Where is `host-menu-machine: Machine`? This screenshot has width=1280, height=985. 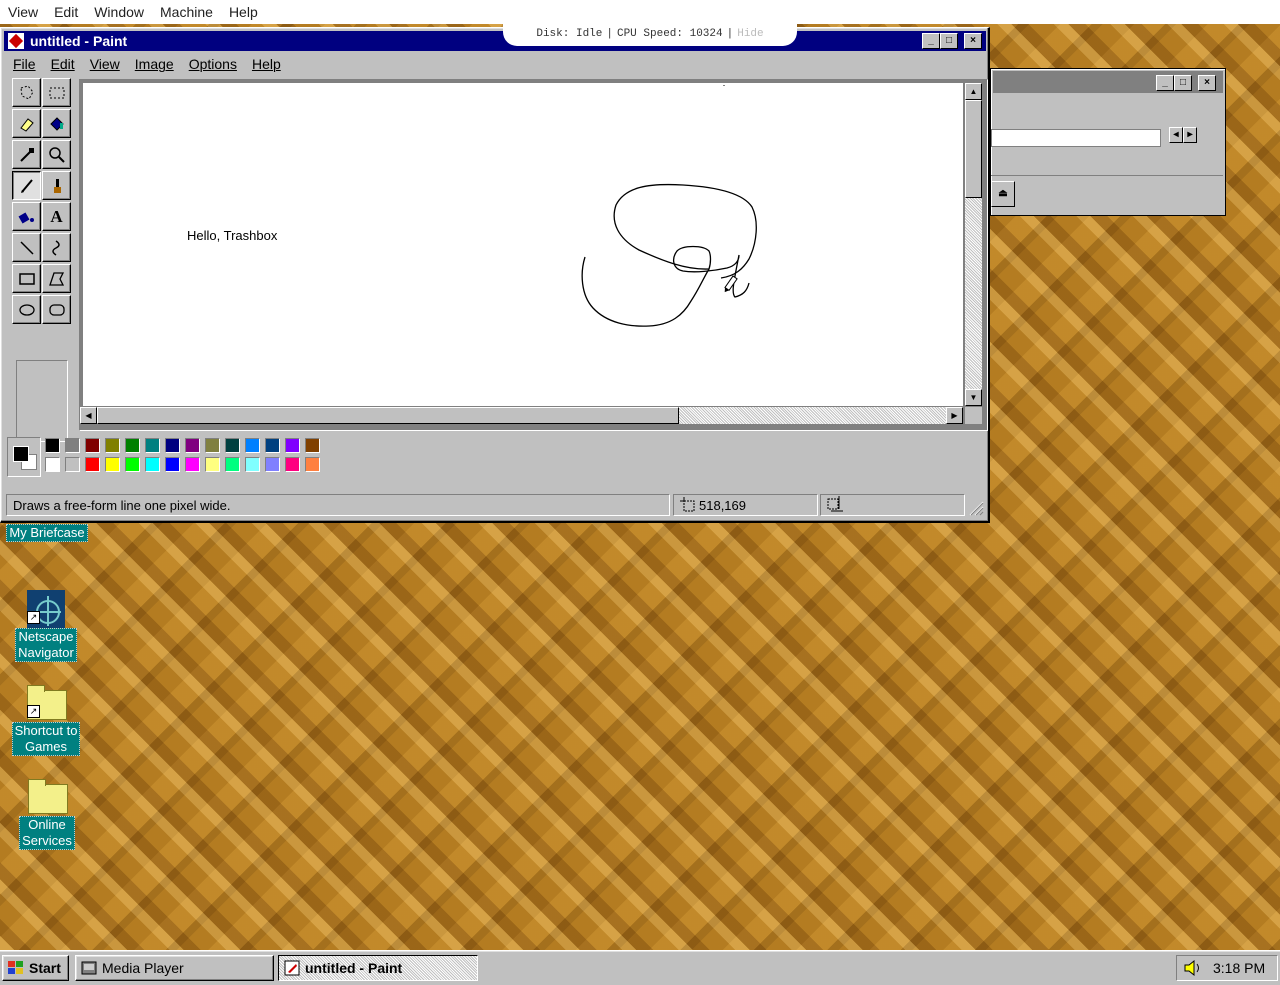
host-menu-machine: Machine is located at coordinates (186, 12).